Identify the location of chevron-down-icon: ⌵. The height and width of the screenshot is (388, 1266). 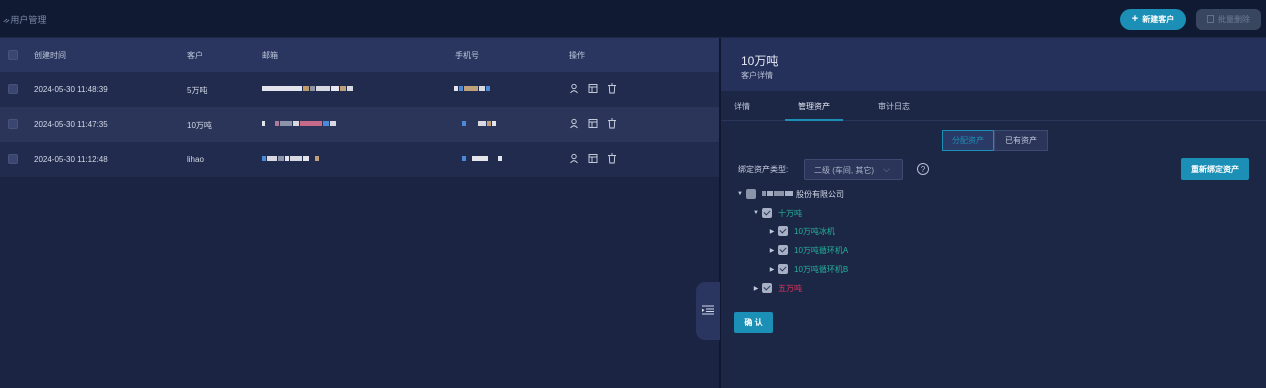
(886, 169).